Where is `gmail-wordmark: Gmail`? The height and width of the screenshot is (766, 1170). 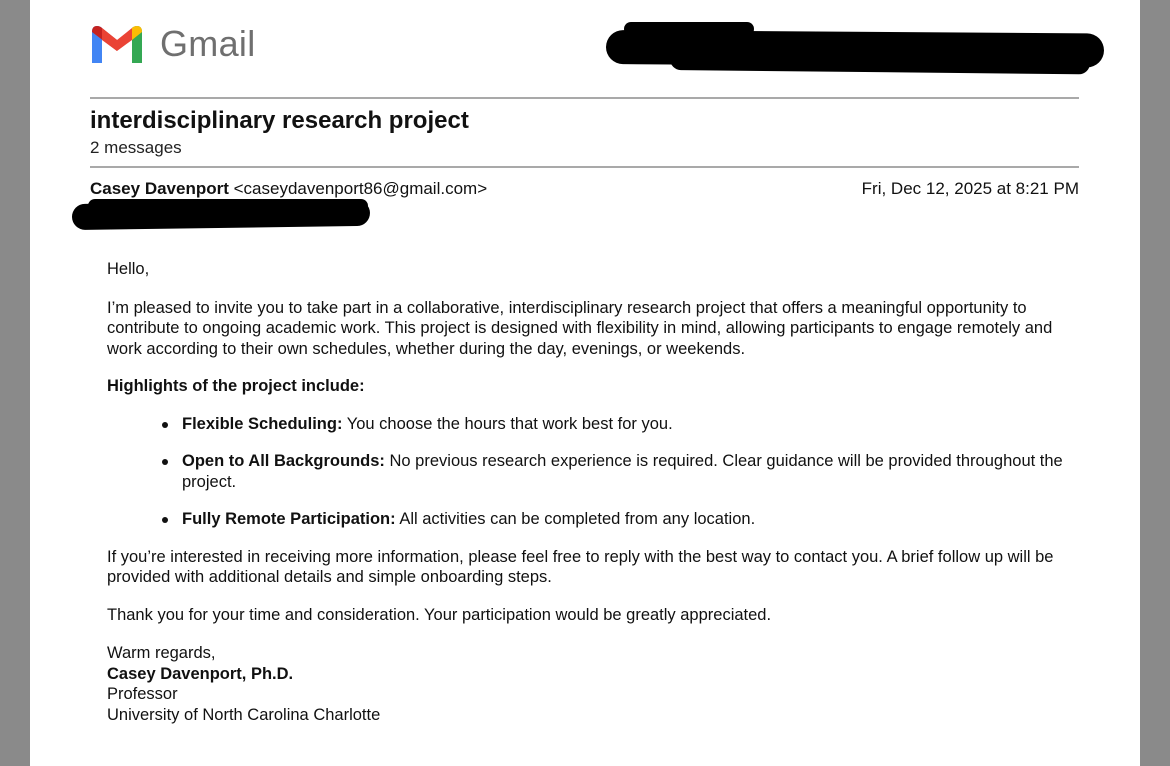
gmail-wordmark: Gmail is located at coordinates (208, 43).